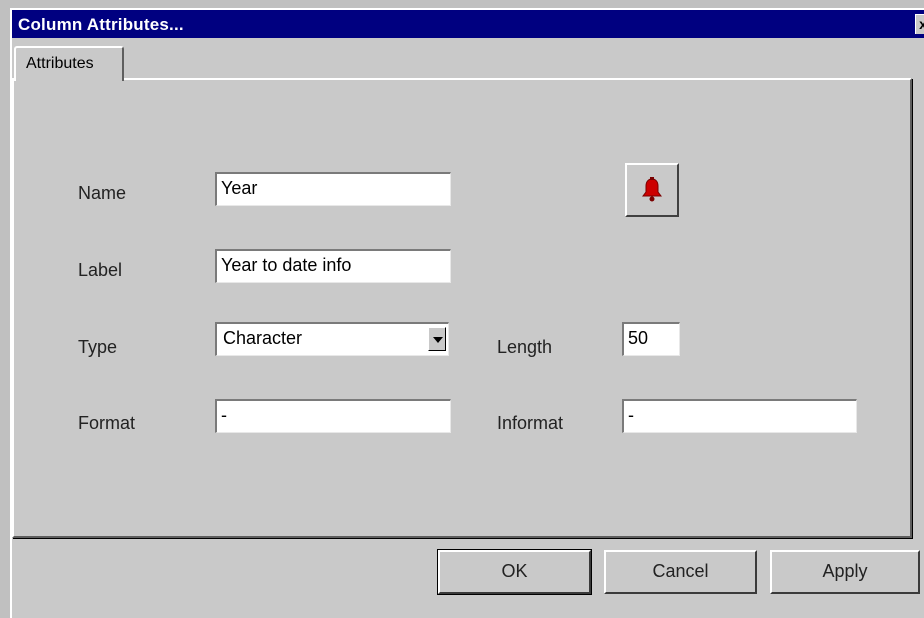 The image size is (924, 618). What do you see at coordinates (98, 347) in the screenshot?
I see `type-label: Type` at bounding box center [98, 347].